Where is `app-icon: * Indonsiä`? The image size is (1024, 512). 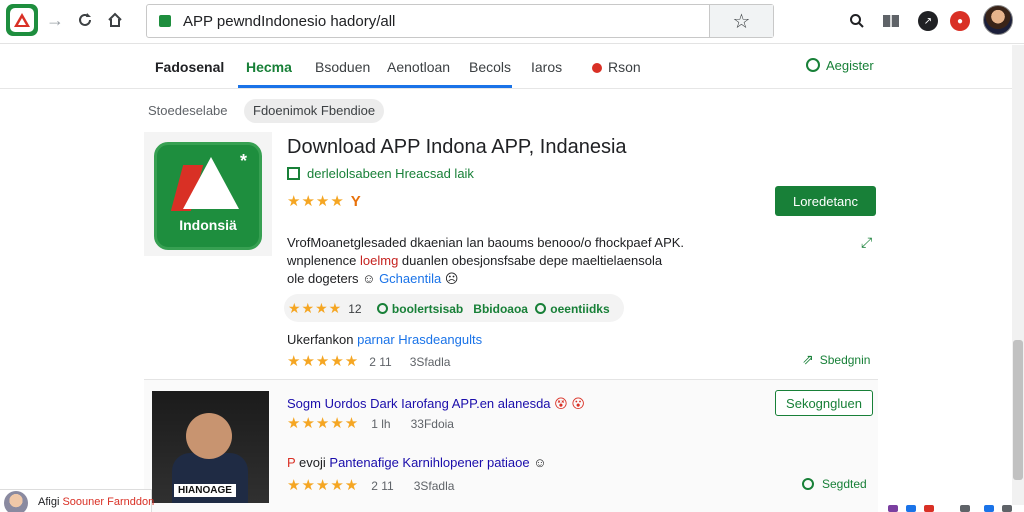
app-icon: * Indonsiä is located at coordinates (208, 196).